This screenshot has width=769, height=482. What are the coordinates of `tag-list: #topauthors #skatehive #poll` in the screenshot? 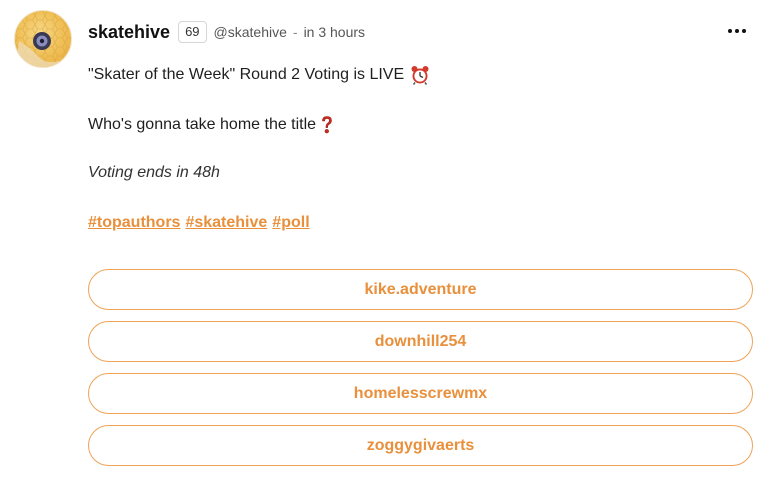 It's located at (201, 223).